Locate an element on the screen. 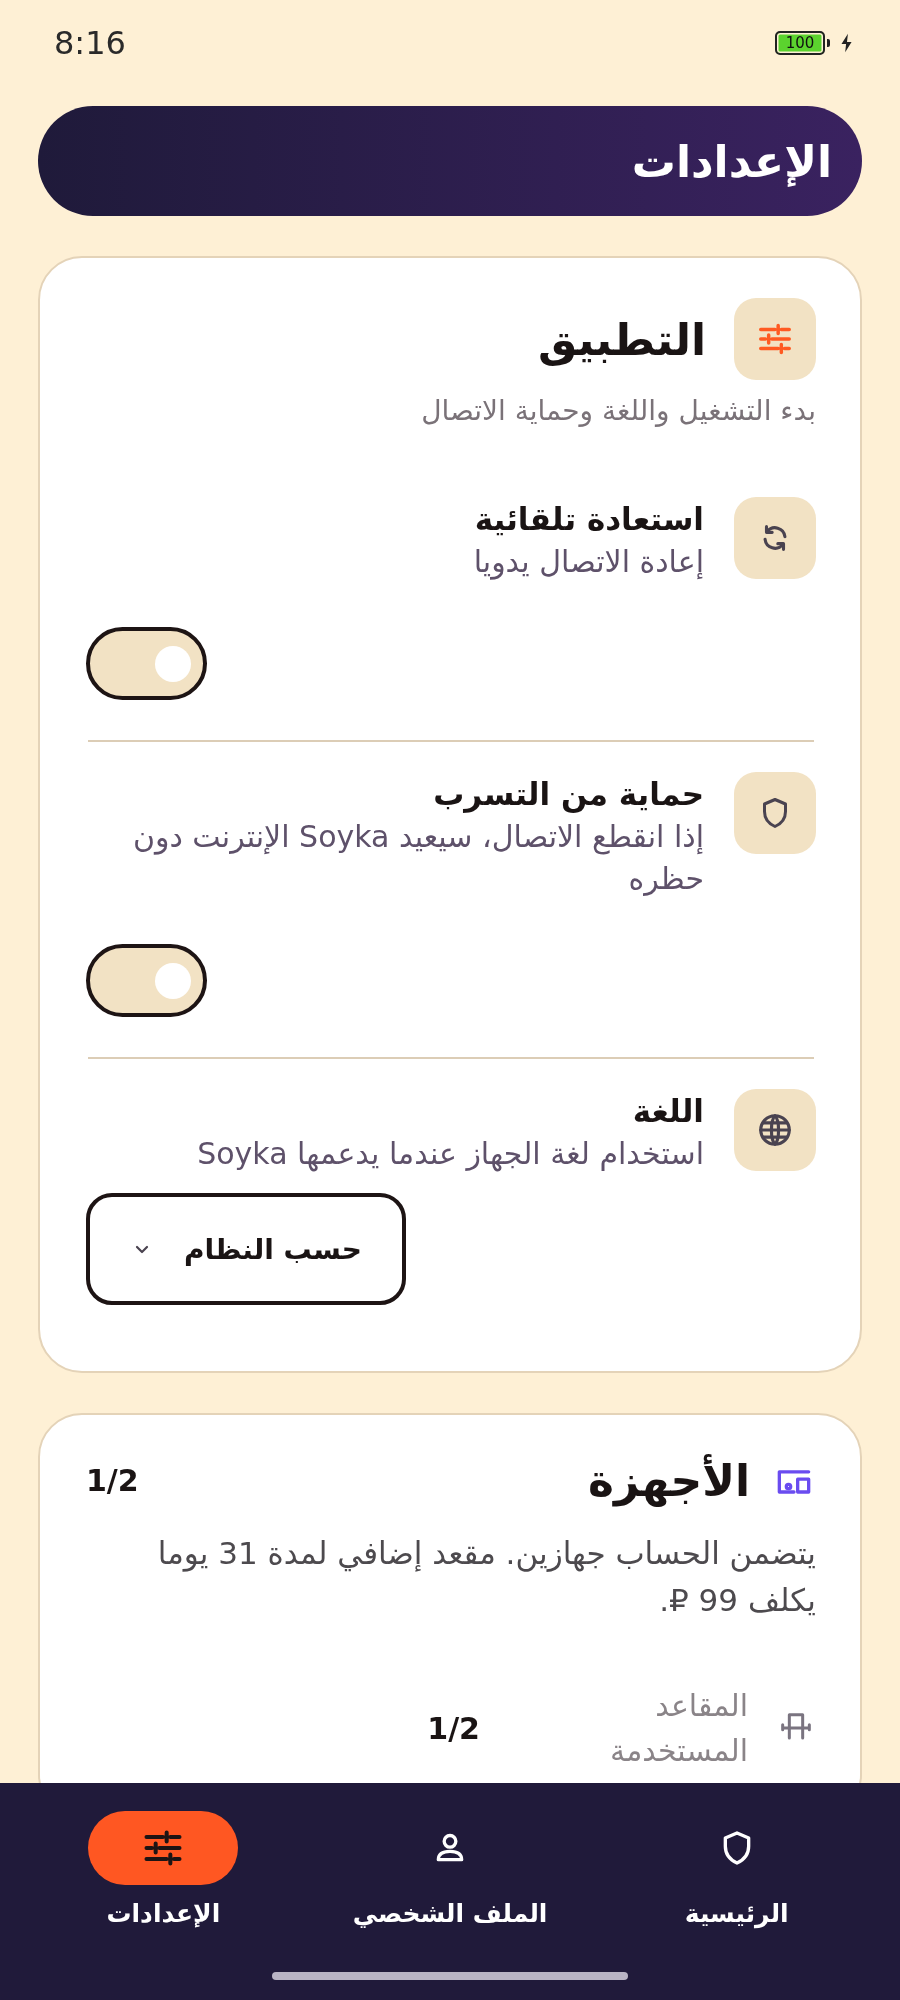 Image resolution: width=900 pixels, height=2000 pixels. stat-value: 1/2 is located at coordinates (453, 1728).